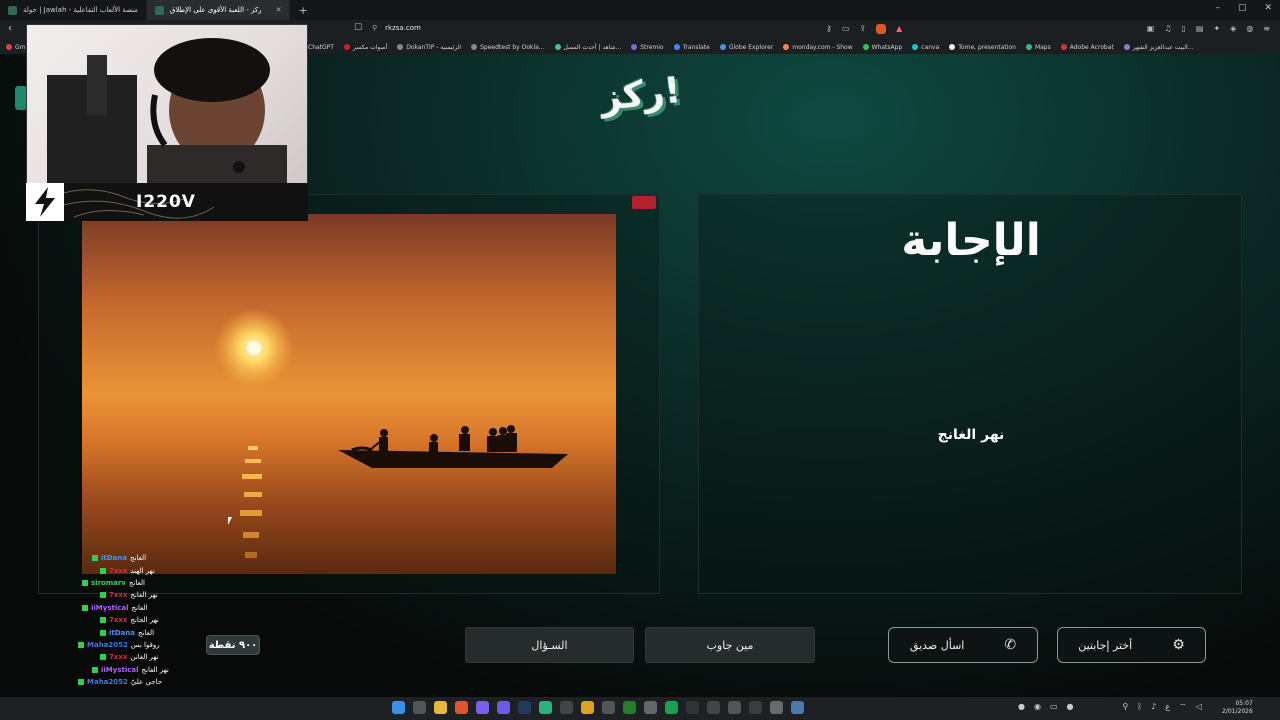 This screenshot has width=1280, height=720. What do you see at coordinates (374, 28) in the screenshot?
I see `site-info-icon: ⚲` at bounding box center [374, 28].